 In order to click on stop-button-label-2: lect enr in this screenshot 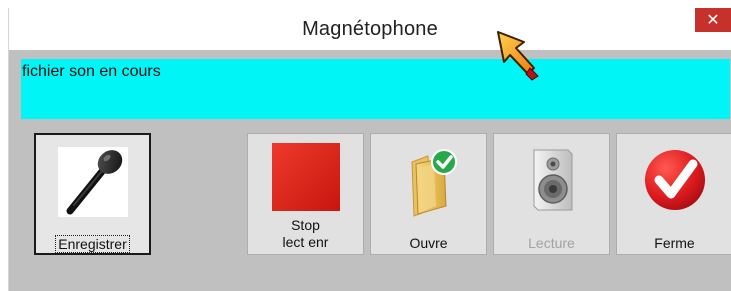, I will do `click(305, 242)`.